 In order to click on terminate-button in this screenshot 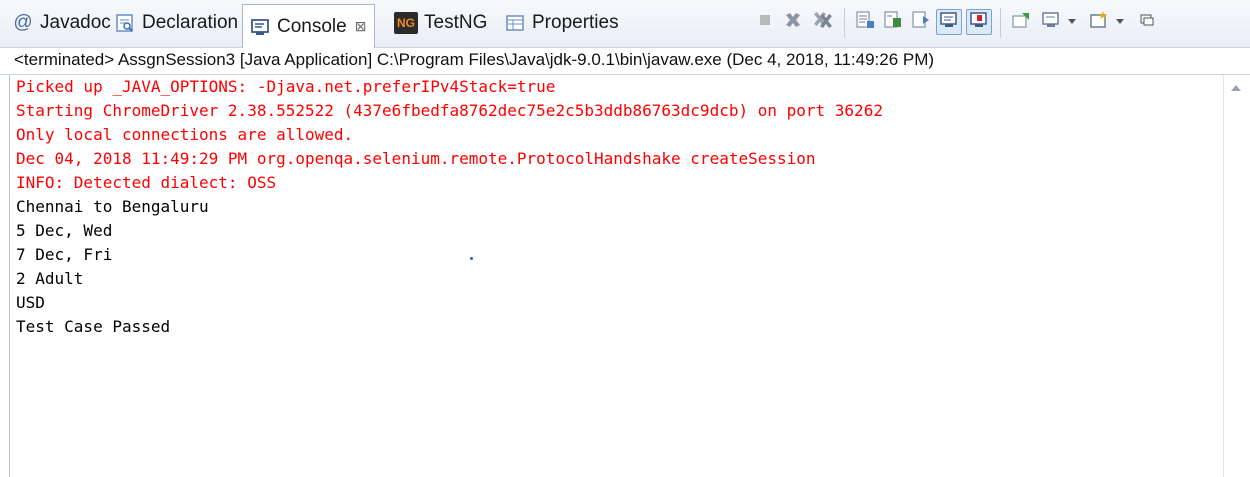, I will do `click(765, 22)`.